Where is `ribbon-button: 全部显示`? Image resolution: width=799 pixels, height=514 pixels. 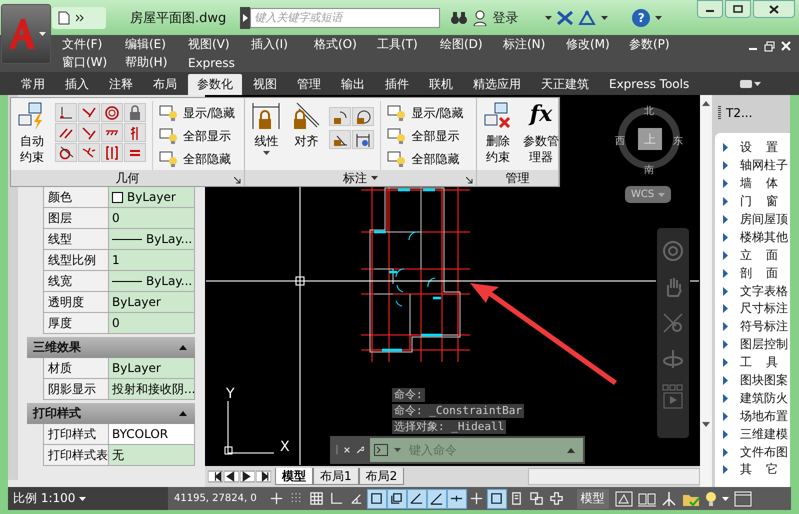 ribbon-button: 全部显示 is located at coordinates (425, 136).